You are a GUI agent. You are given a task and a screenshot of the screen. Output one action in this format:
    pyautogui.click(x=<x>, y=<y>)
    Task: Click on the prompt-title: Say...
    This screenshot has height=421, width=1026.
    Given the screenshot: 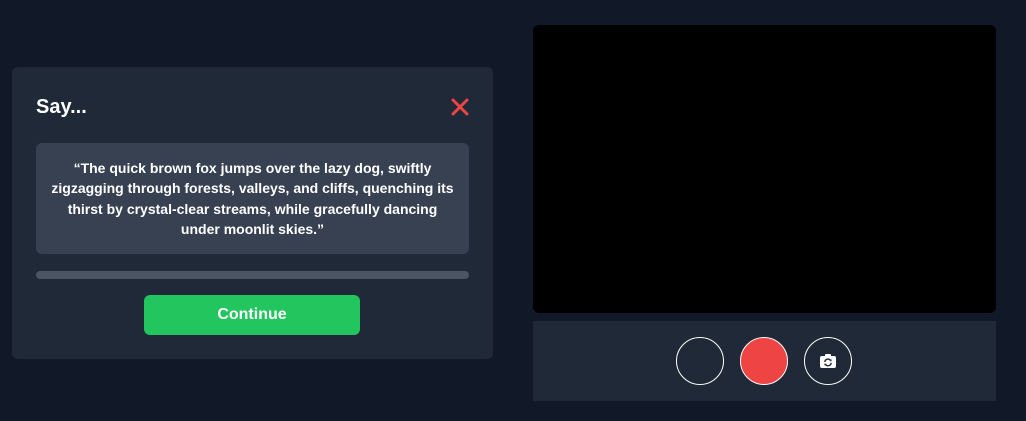 What is the action you would take?
    pyautogui.click(x=61, y=107)
    